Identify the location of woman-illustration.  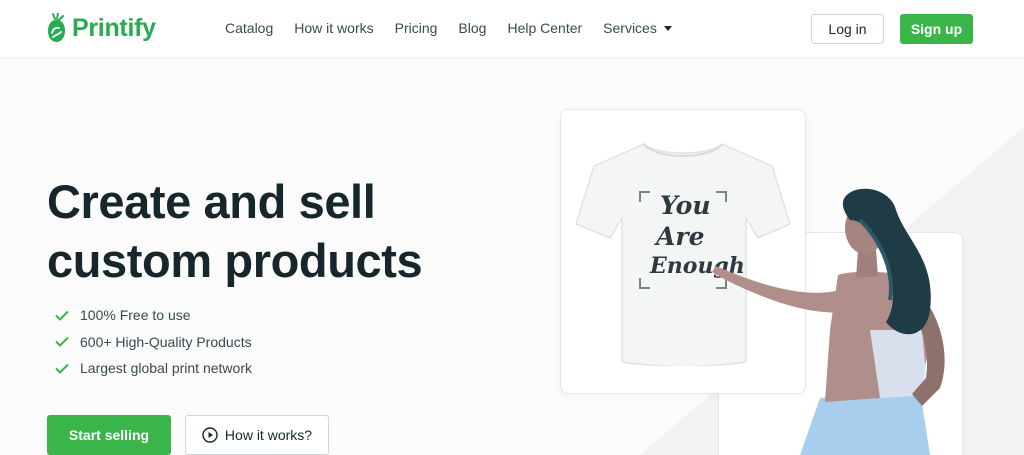
(828, 321).